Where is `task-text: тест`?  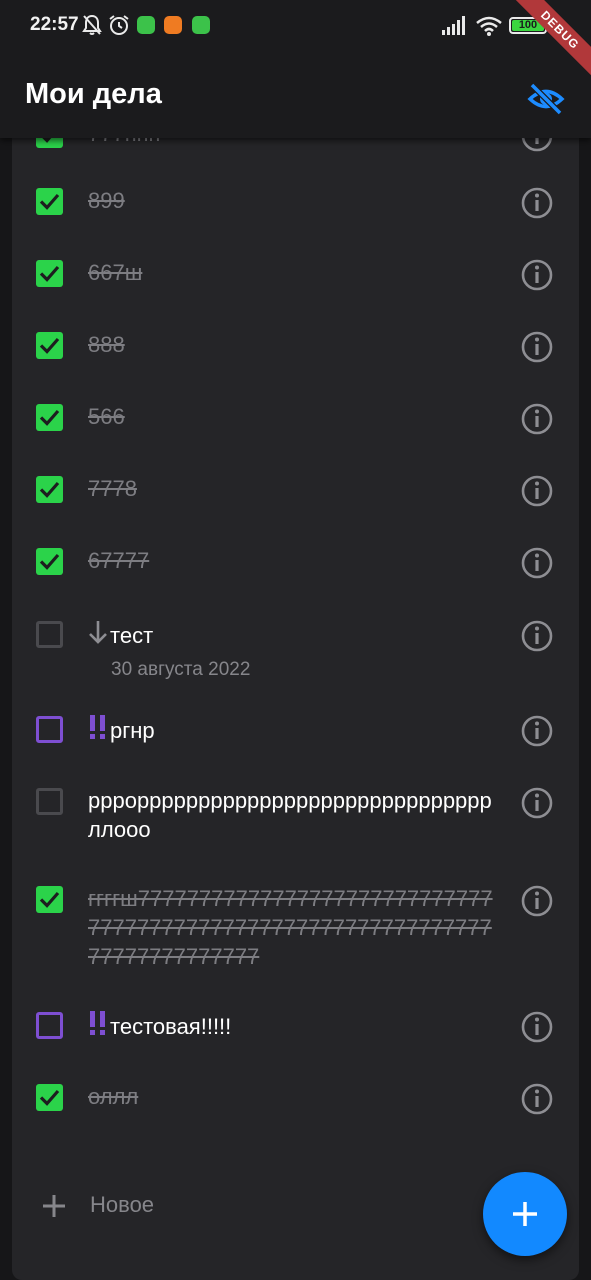 task-text: тест is located at coordinates (295, 634).